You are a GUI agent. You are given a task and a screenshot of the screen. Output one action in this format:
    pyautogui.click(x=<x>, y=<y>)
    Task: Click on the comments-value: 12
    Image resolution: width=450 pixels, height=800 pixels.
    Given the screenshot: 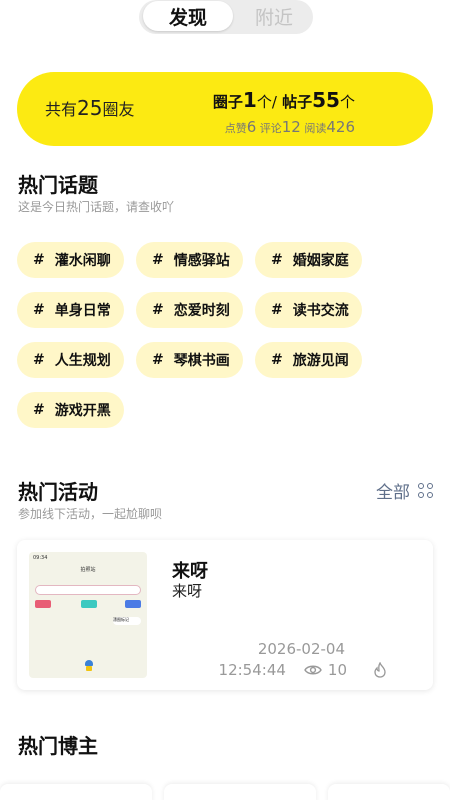 What is the action you would take?
    pyautogui.click(x=291, y=127)
    